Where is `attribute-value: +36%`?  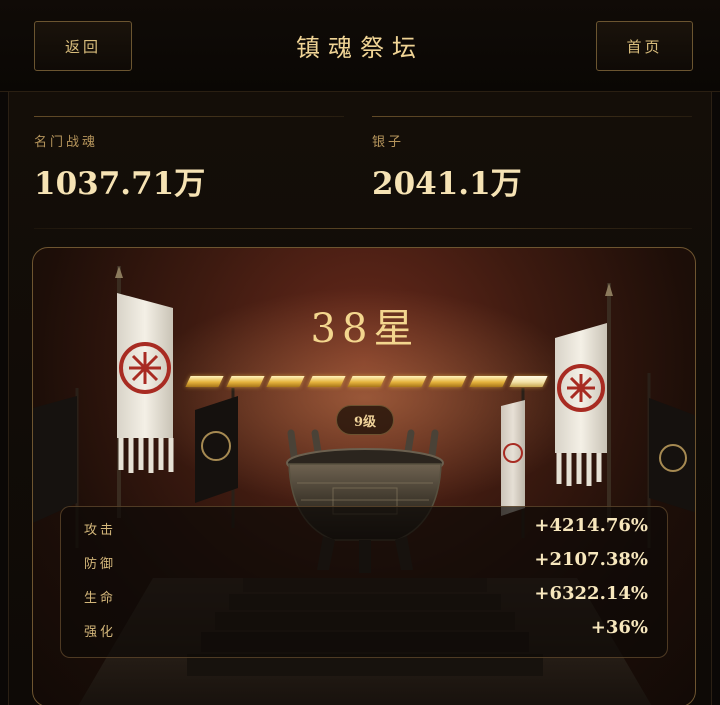 attribute-value: +36% is located at coordinates (619, 627).